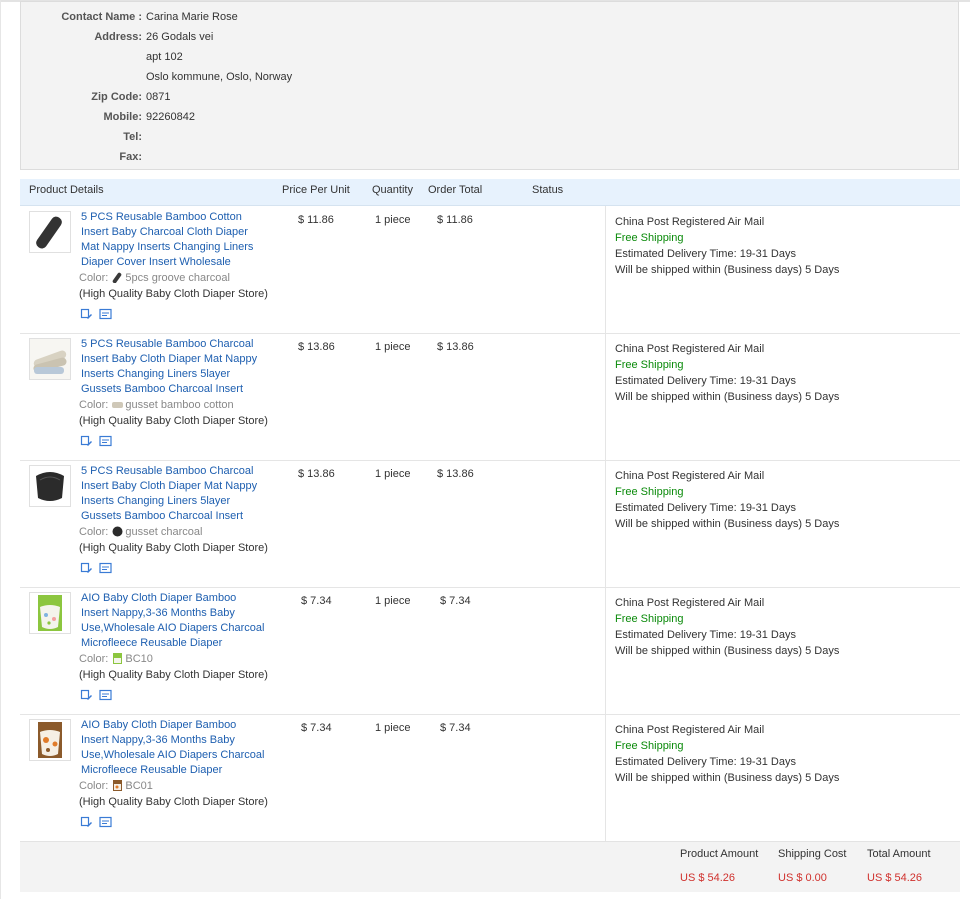 This screenshot has height=899, width=970. What do you see at coordinates (177, 278) in the screenshot?
I see `color-value: 5pcs groove charcoal` at bounding box center [177, 278].